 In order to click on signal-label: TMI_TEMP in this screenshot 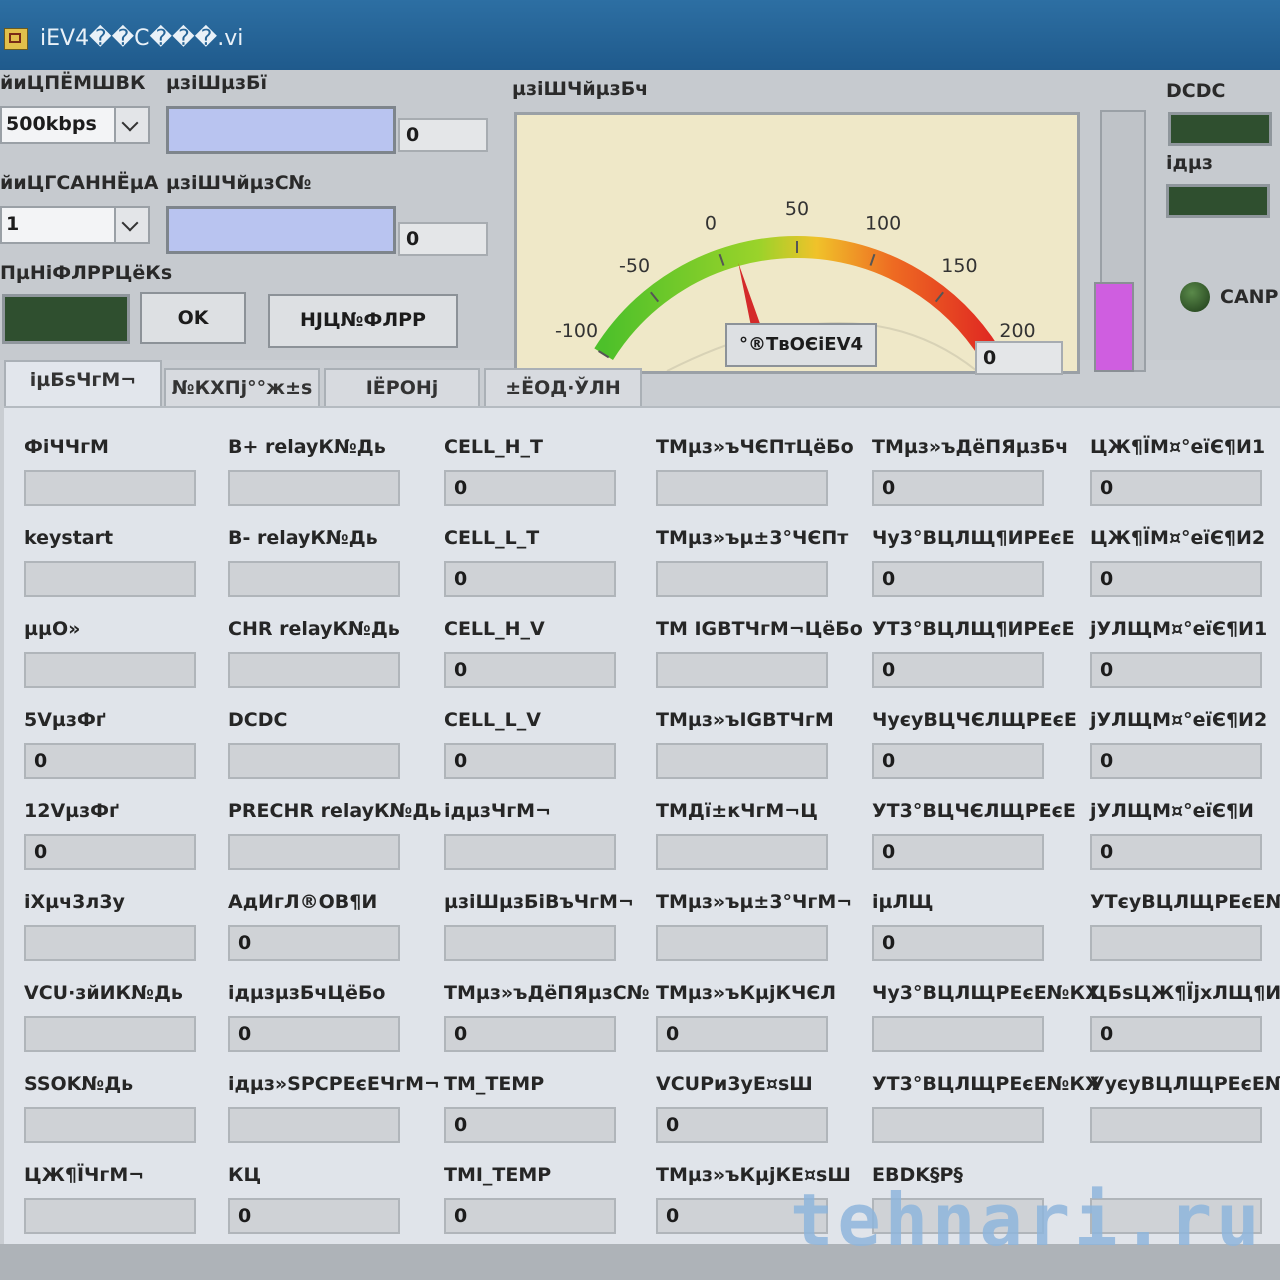, I will do `click(498, 1175)`.